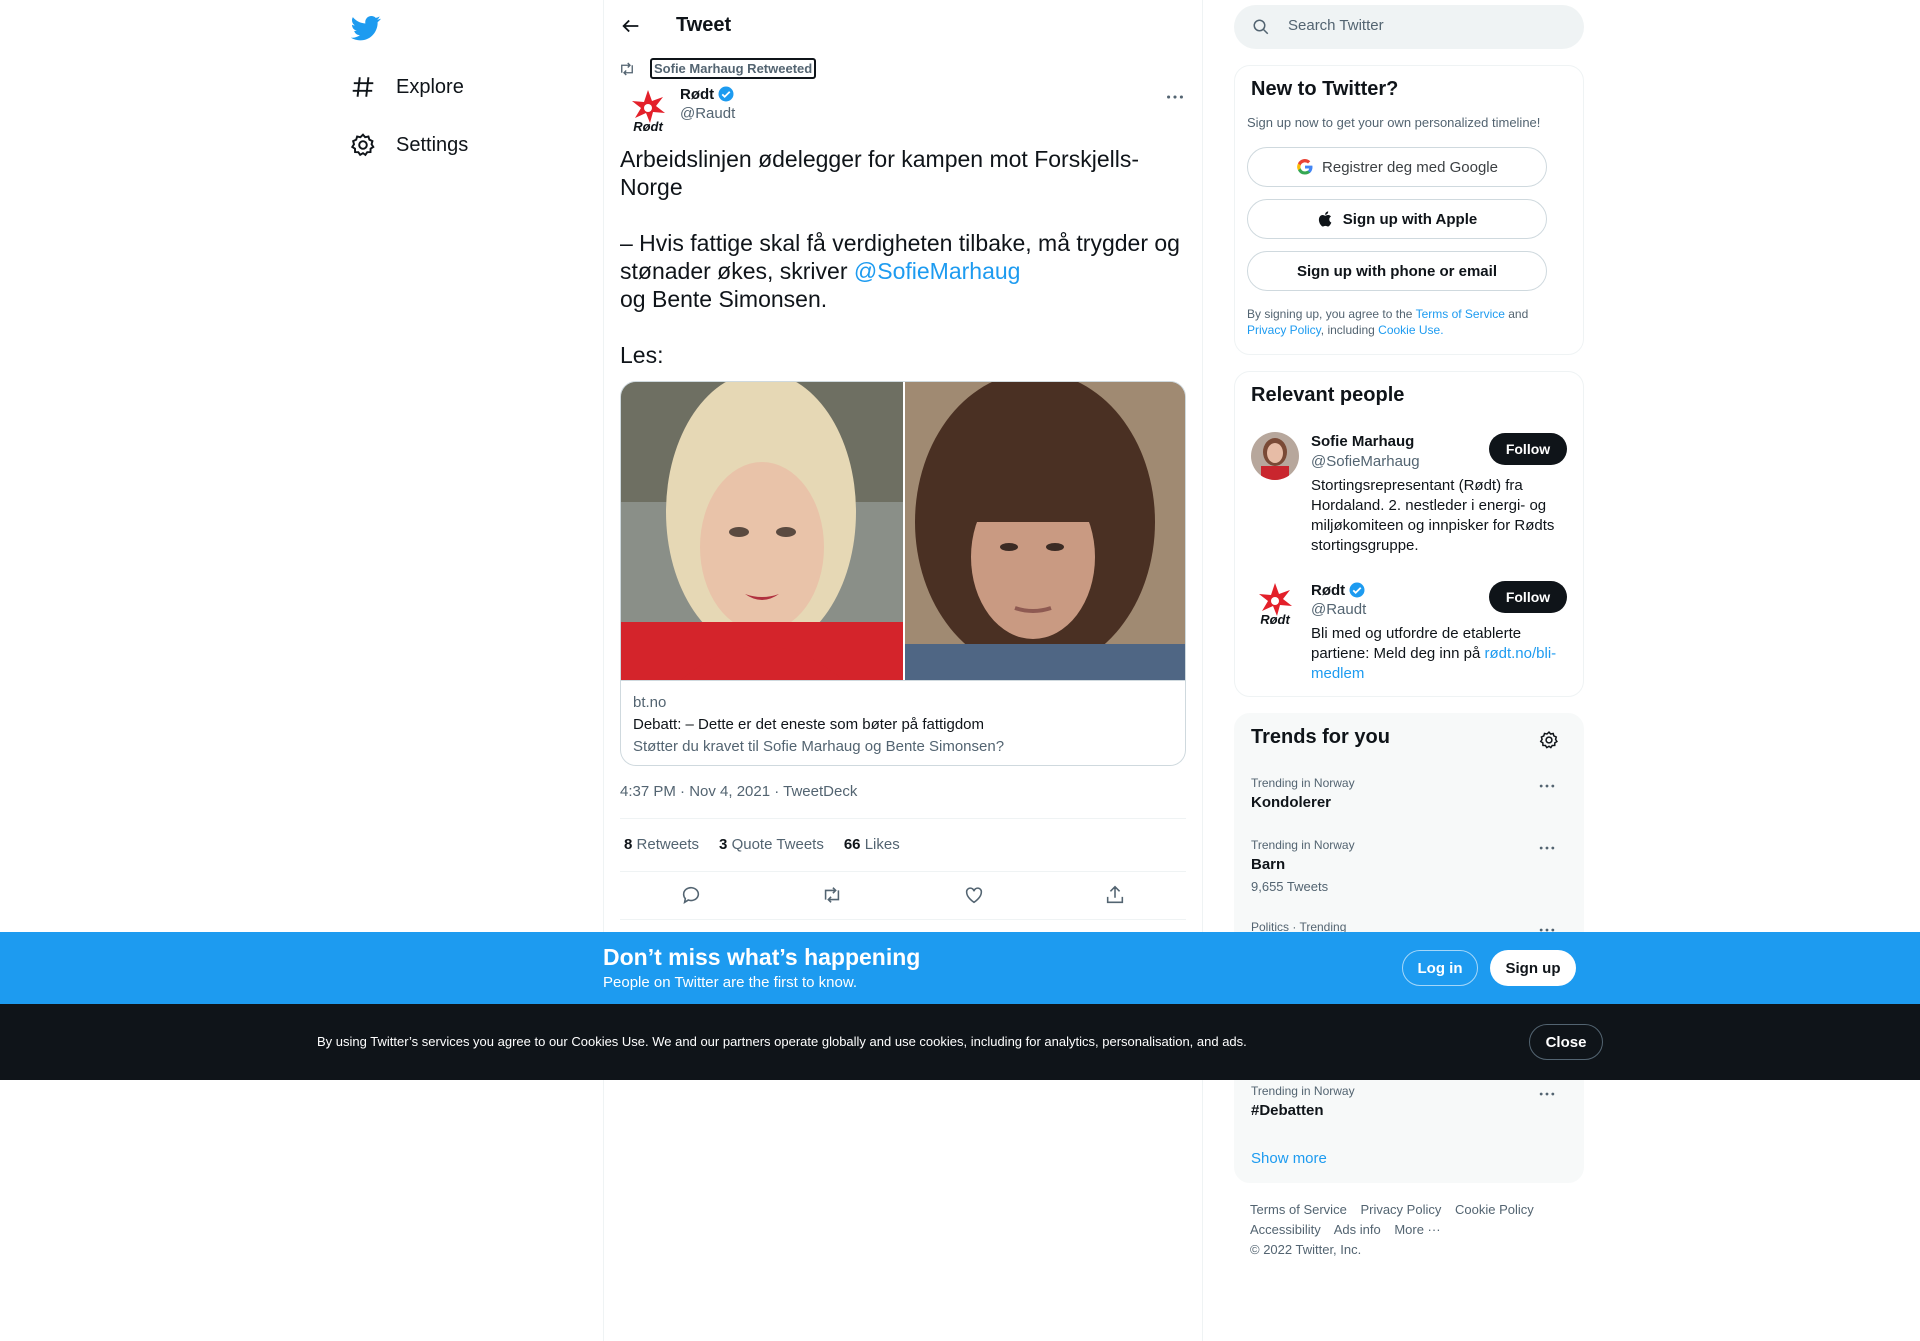 The height and width of the screenshot is (1341, 1920). I want to click on banner-subtitle: People on Twitter are the first to know., so click(730, 982).